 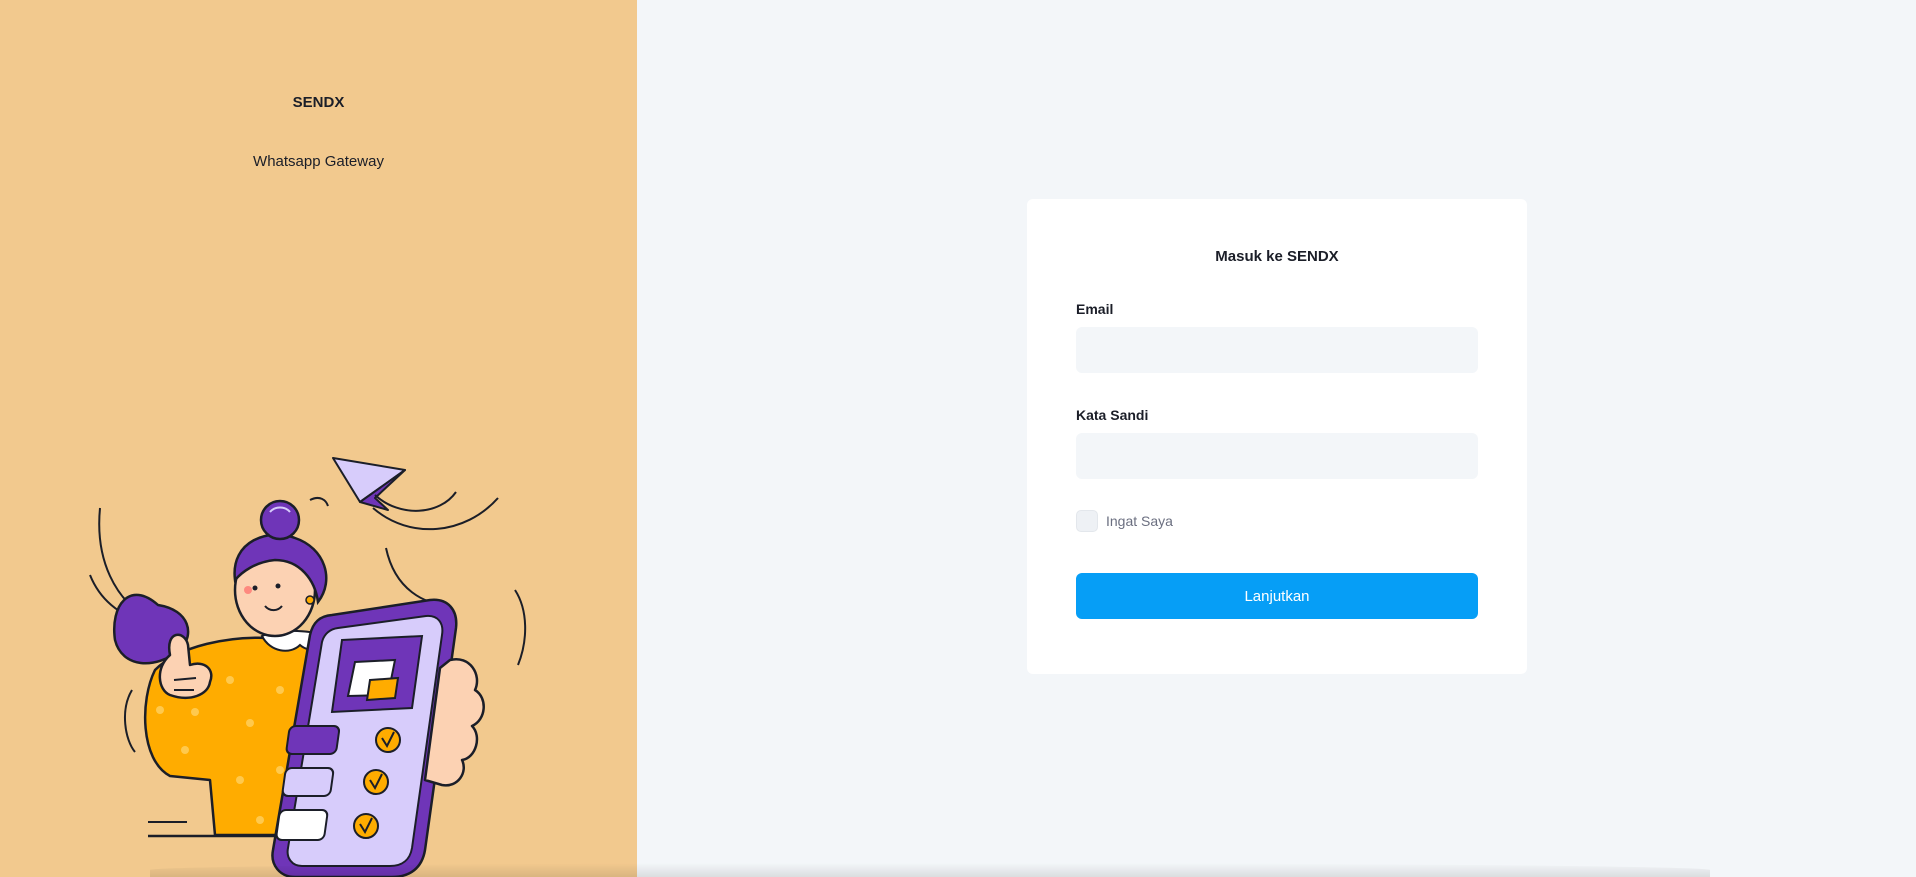 What do you see at coordinates (369, 484) in the screenshot?
I see `paper-plane-icon` at bounding box center [369, 484].